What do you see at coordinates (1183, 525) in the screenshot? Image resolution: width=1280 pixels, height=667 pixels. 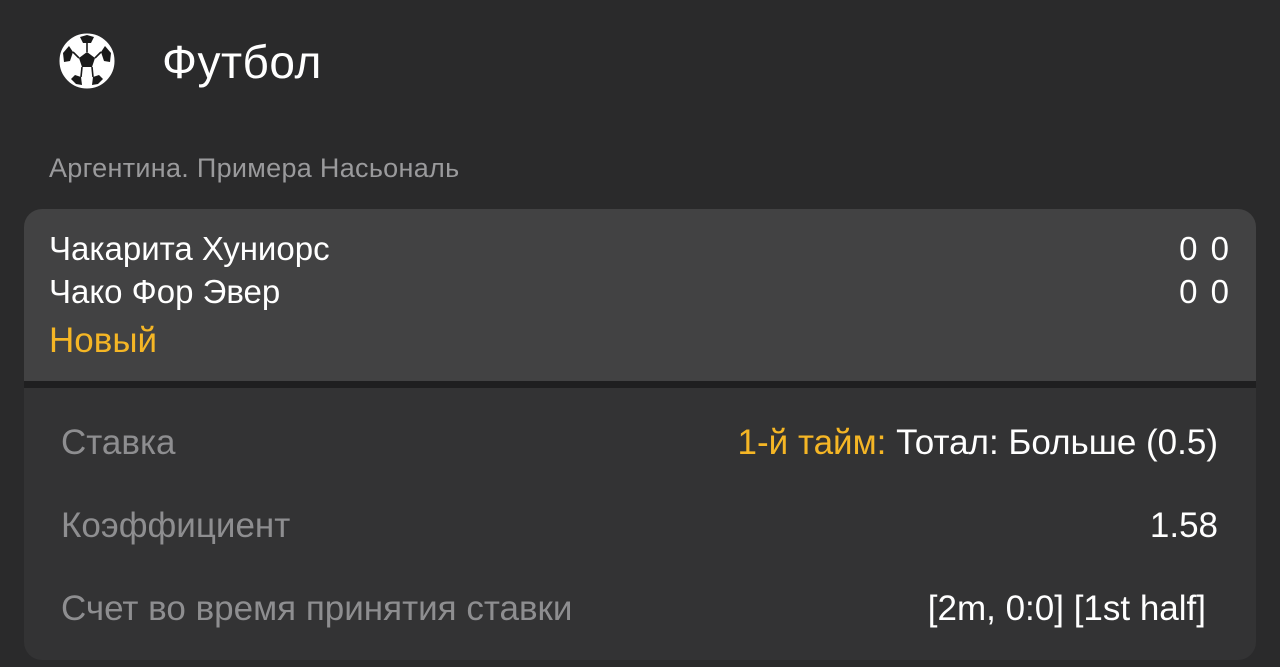 I see `bet-odds-value: 1.58` at bounding box center [1183, 525].